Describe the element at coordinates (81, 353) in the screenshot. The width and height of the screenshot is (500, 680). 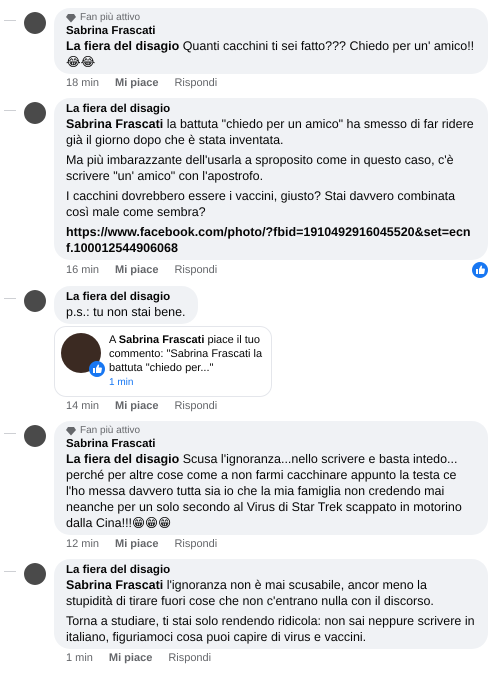
I see `photo-placeholder` at that location.